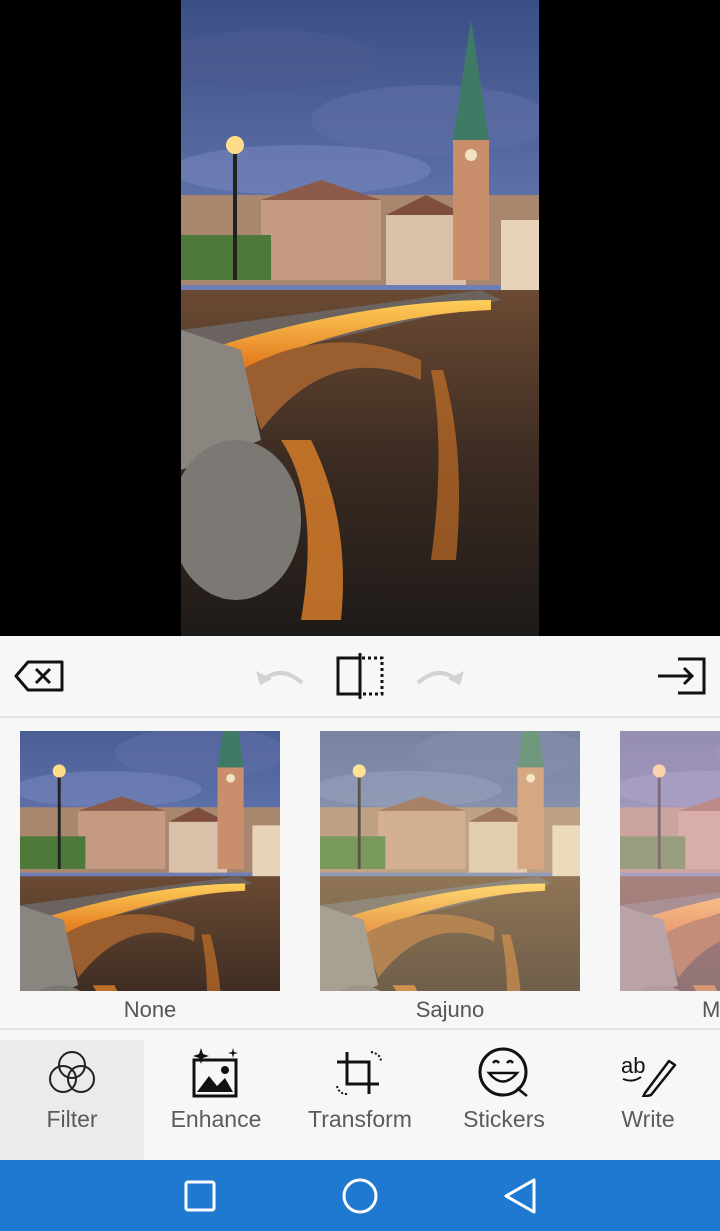 The image size is (720, 1231). I want to click on compare-button, so click(360, 676).